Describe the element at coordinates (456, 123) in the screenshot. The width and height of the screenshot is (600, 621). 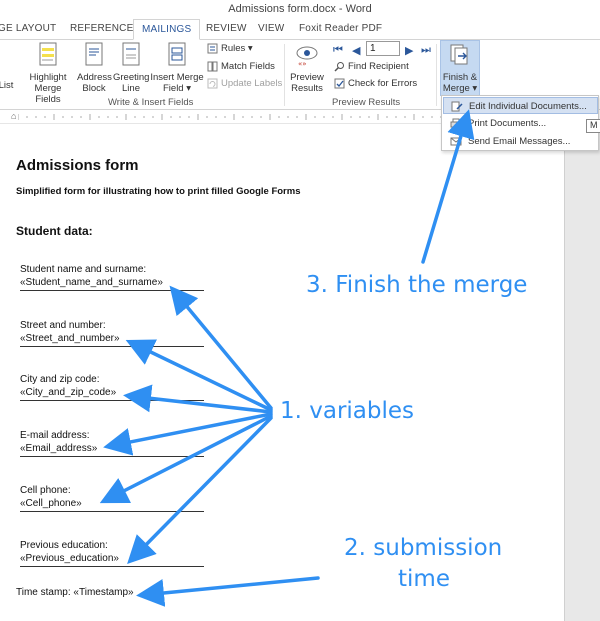
I see `printer-icon` at that location.